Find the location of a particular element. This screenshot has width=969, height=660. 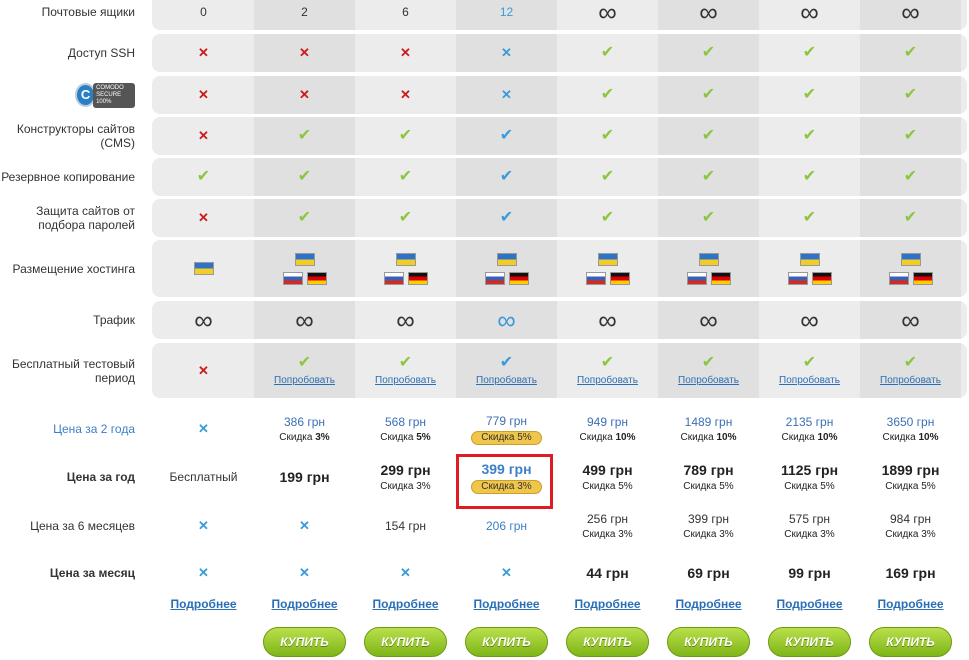

row-label: Резервное копирование is located at coordinates (68, 177).